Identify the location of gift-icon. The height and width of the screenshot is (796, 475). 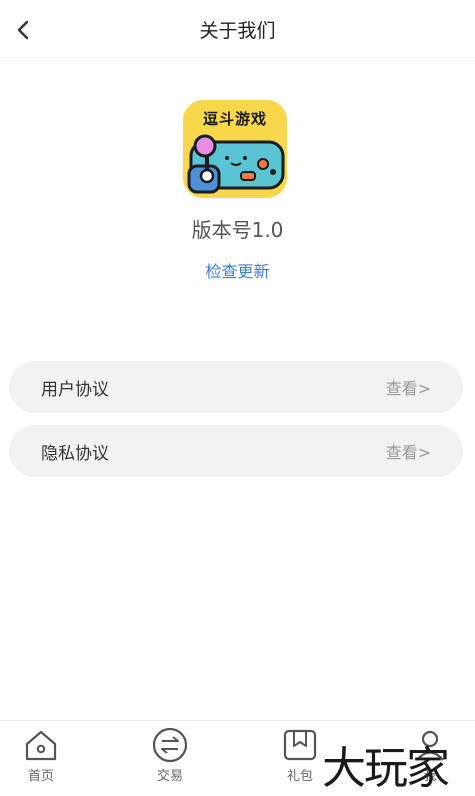
(300, 745).